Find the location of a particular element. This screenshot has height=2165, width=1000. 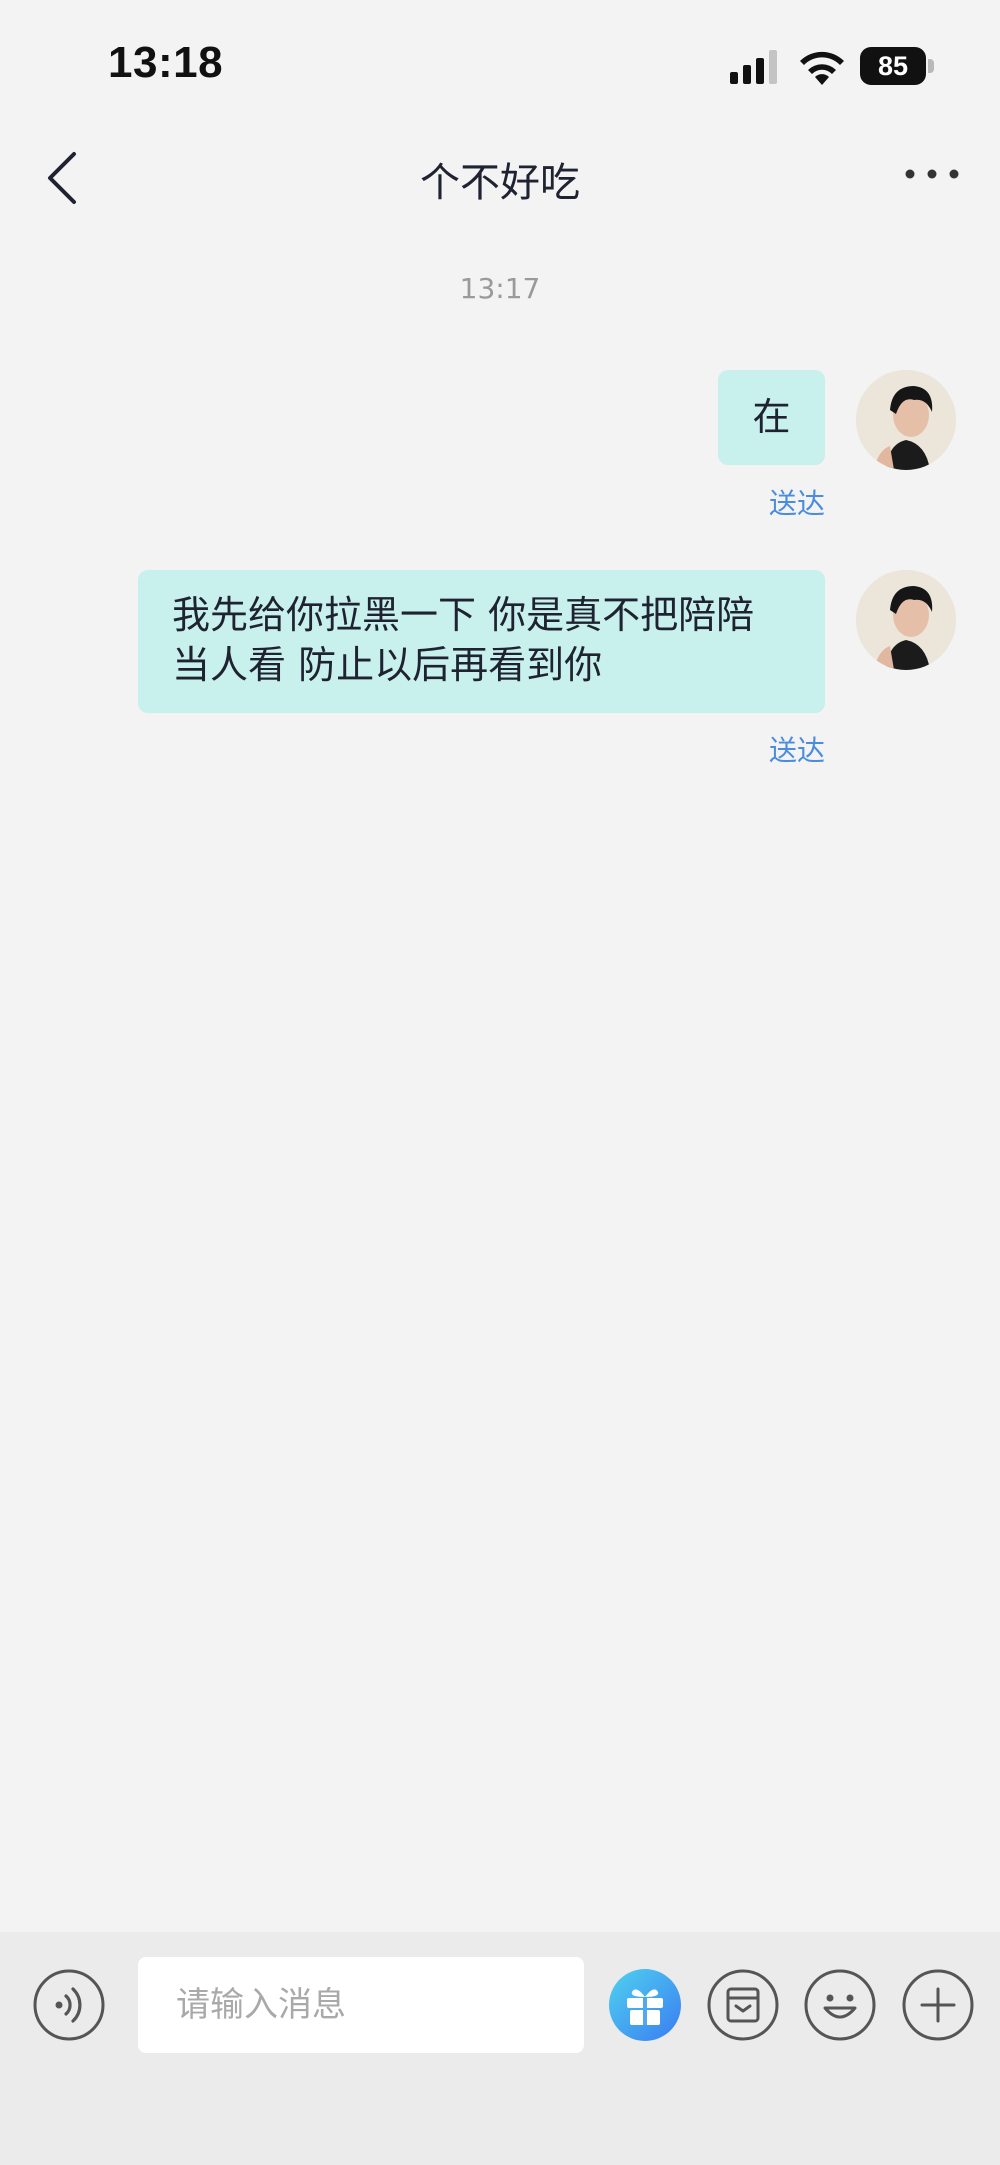

message-input-bar is located at coordinates (500, 2048).